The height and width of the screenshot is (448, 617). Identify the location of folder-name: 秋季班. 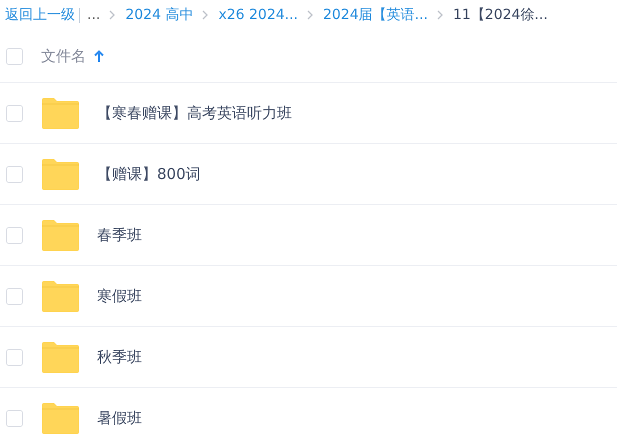
(119, 357).